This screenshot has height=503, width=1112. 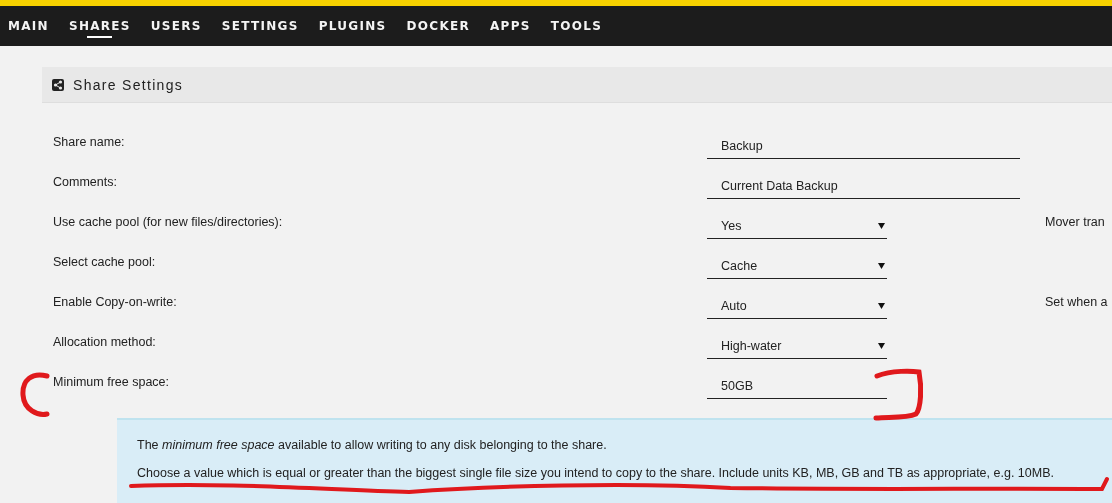 What do you see at coordinates (168, 222) in the screenshot?
I see `setting-label: Use cache pool (for new files/directories):` at bounding box center [168, 222].